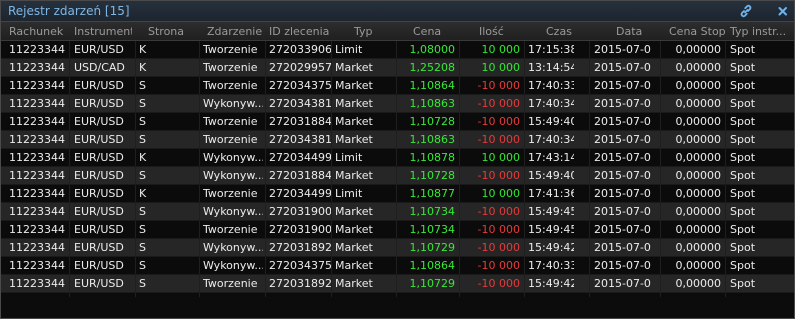 The width and height of the screenshot is (795, 319). Describe the element at coordinates (236, 31) in the screenshot. I see `column-header-event: Zdarzenie` at that location.